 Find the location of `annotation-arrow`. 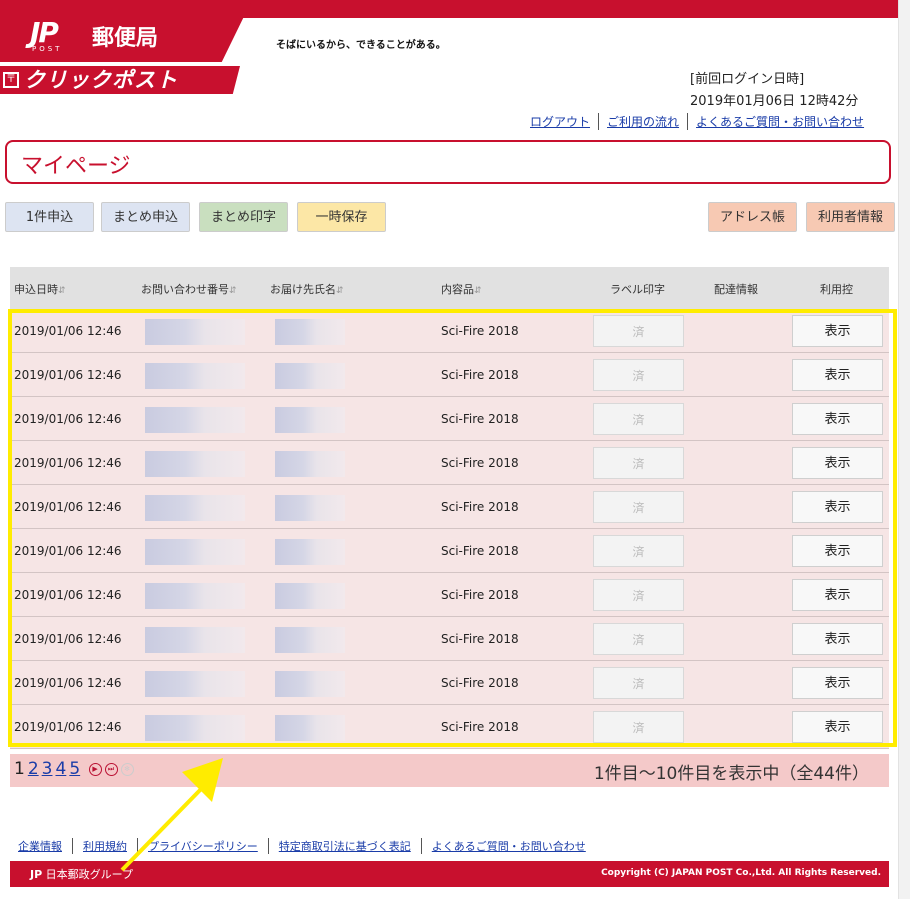

annotation-arrow is located at coordinates (171, 815).